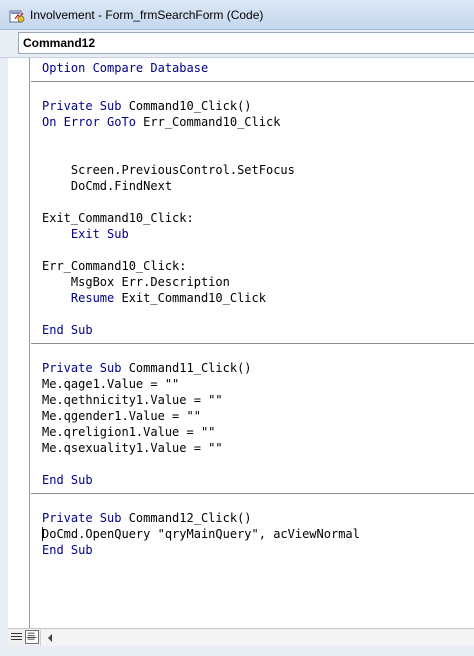  I want to click on code-line: Screen.PreviousControl.SetFocus, so click(252, 170).